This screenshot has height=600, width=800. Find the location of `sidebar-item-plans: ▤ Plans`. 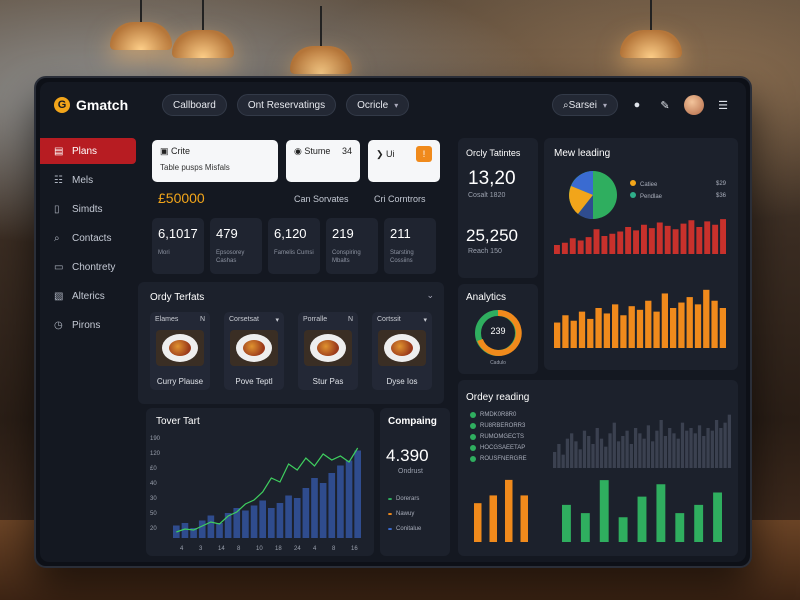

sidebar-item-plans: ▤ Plans is located at coordinates (88, 151).